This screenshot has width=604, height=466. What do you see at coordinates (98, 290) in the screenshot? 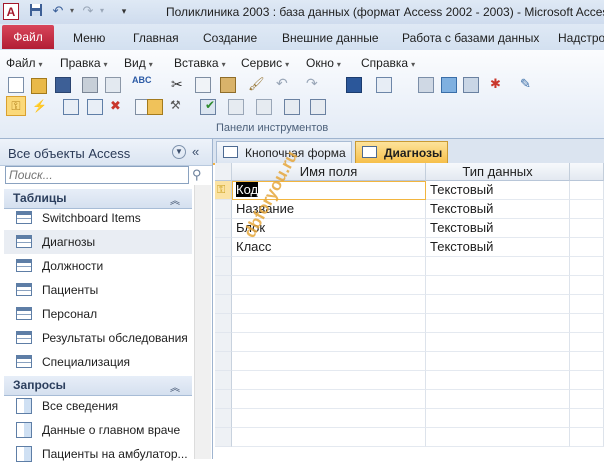
I see `nav-table-item: Пациенты` at bounding box center [98, 290].